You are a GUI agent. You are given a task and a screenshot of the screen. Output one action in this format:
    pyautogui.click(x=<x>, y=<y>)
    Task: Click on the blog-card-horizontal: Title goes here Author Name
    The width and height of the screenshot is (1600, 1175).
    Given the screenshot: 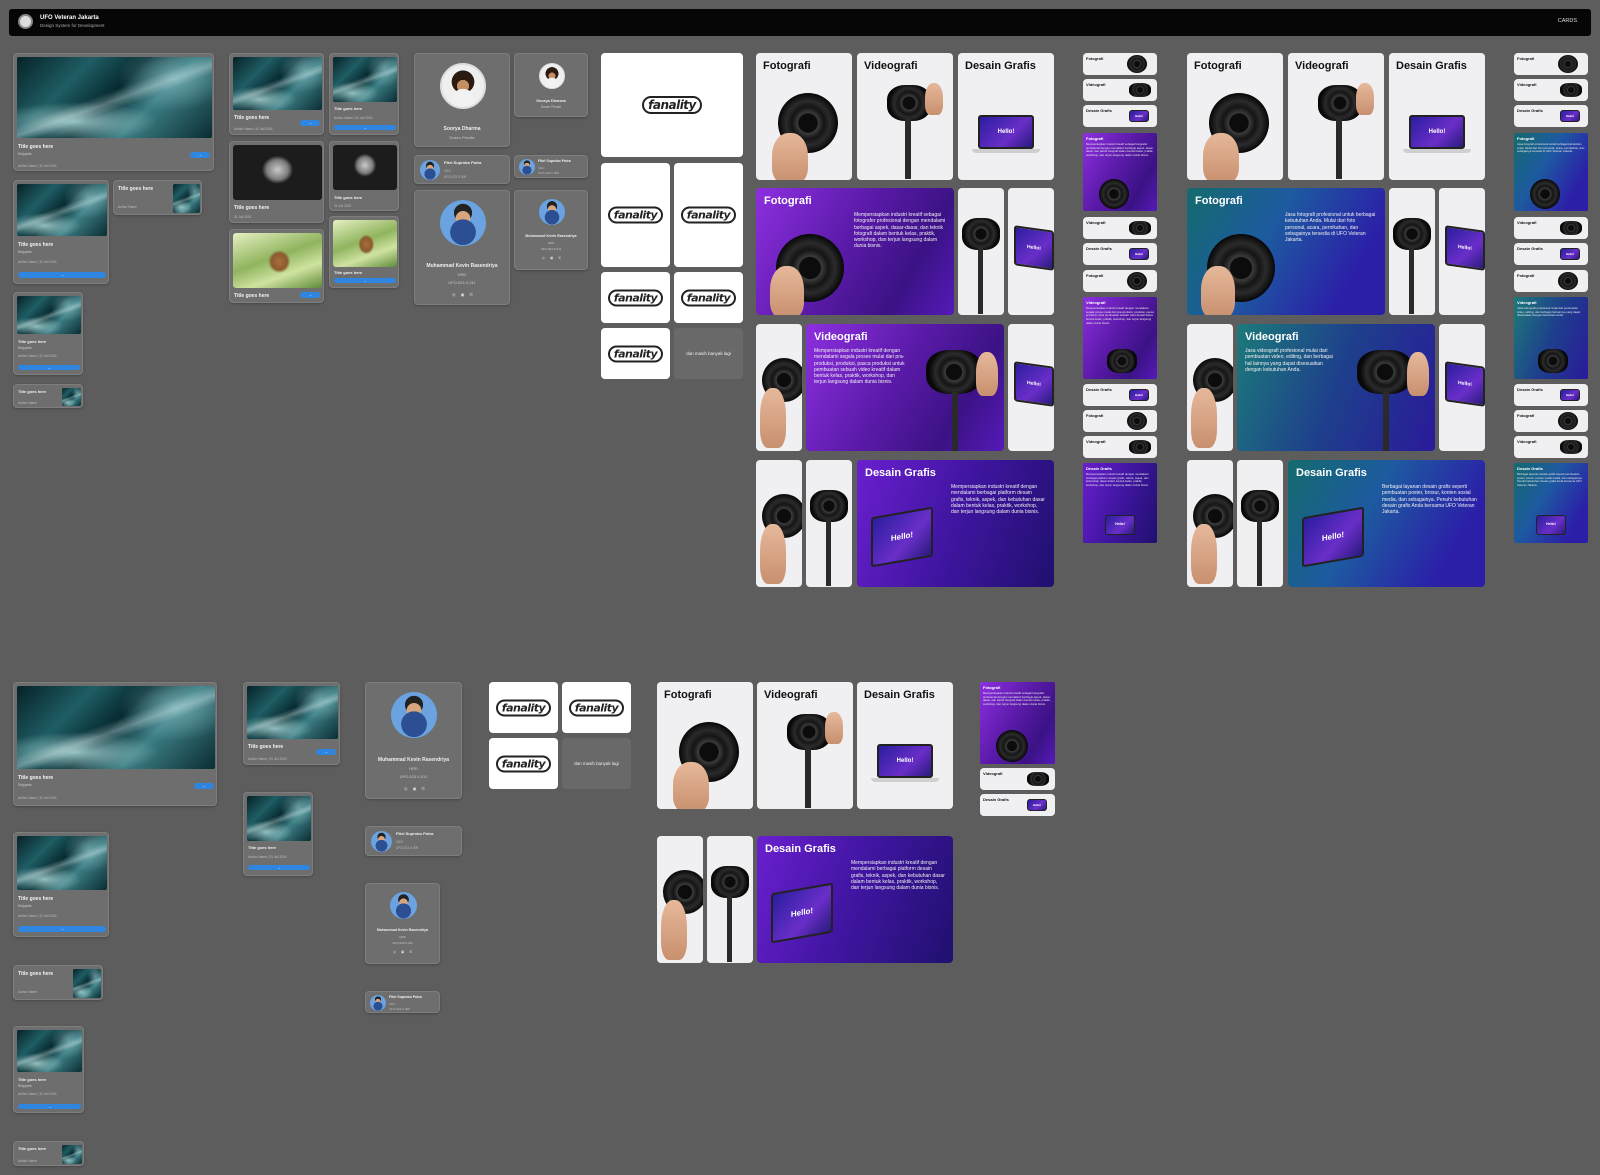 What is the action you would take?
    pyautogui.click(x=157, y=197)
    